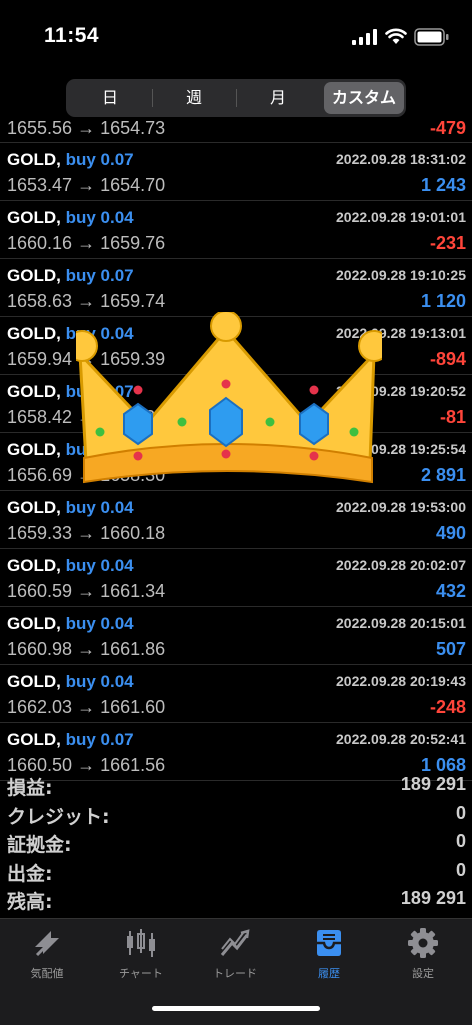 This screenshot has height=1025, width=472. I want to click on tab-chart: チャート, so click(141, 952).